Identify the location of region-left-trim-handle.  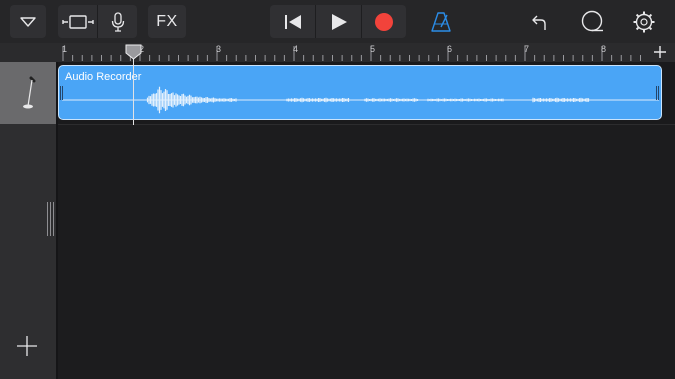
(62, 93).